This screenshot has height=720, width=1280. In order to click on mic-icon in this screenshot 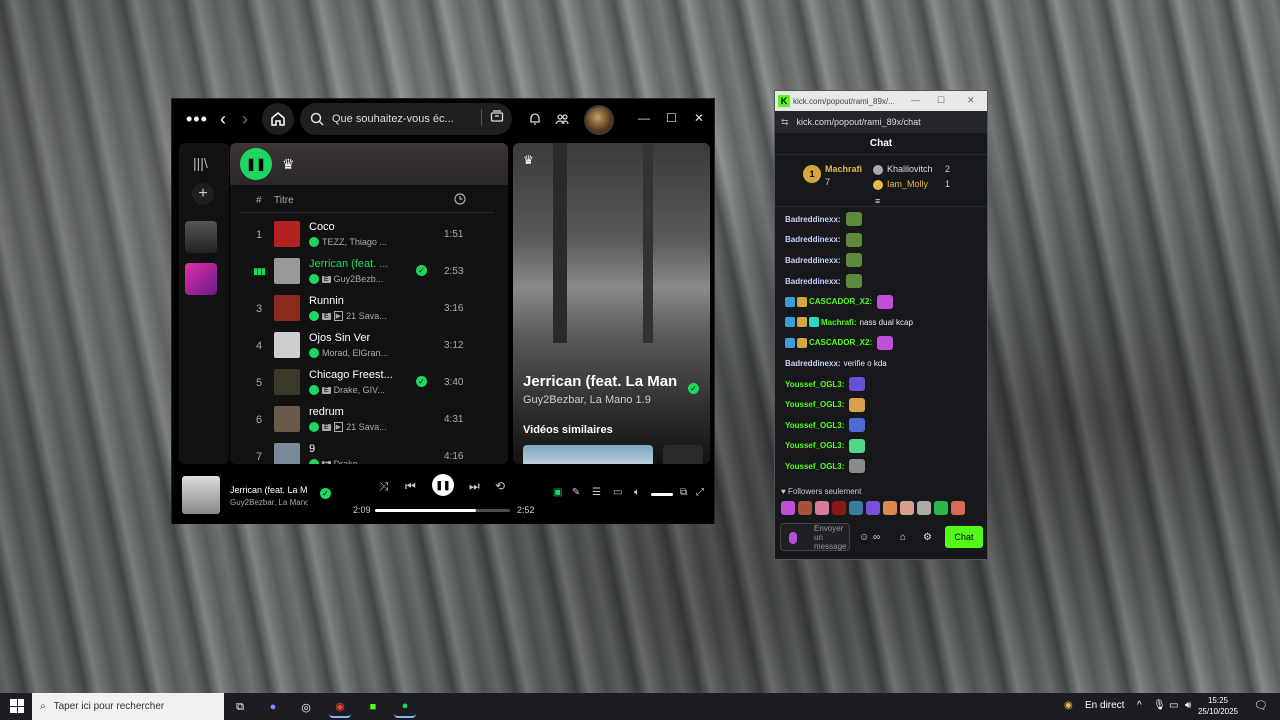, I will do `click(793, 538)`.